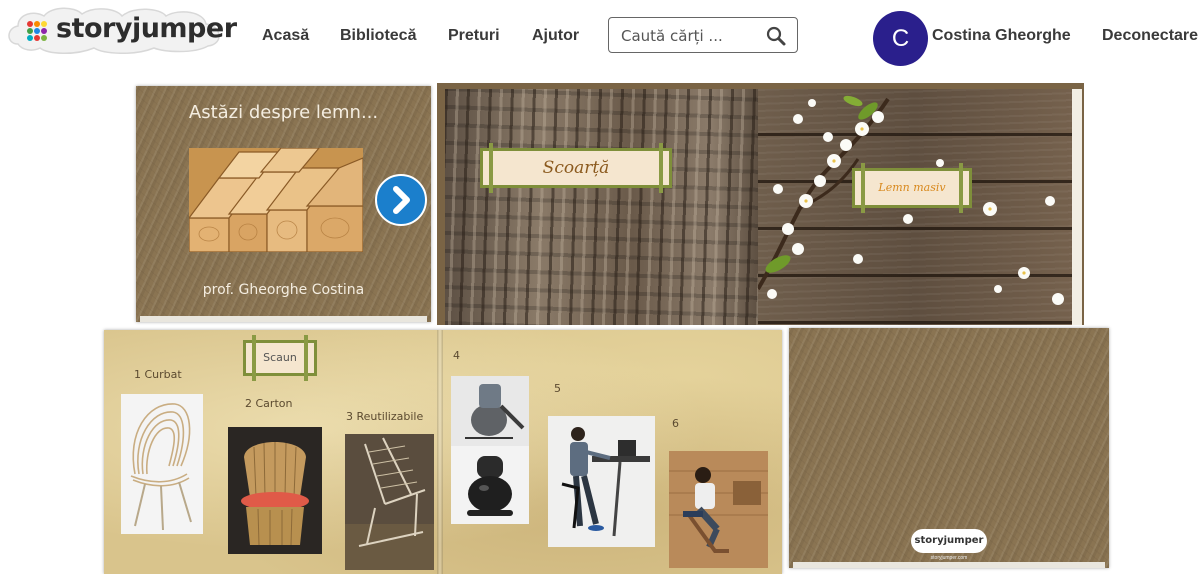  I want to click on caption-5: 5, so click(557, 388).